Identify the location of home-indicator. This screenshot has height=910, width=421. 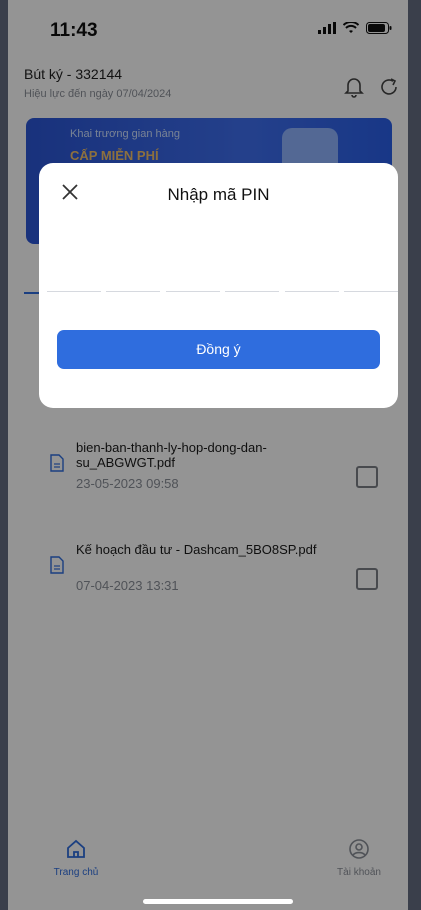
(218, 901).